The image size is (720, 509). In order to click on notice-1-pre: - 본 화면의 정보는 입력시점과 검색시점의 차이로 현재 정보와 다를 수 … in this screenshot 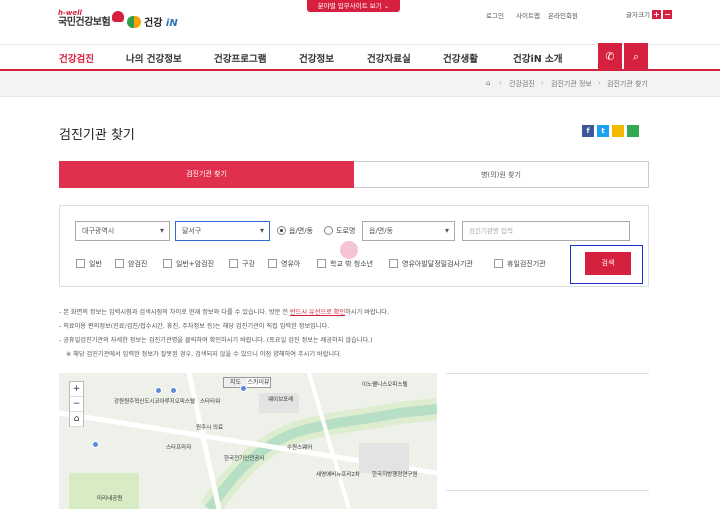, I will do `click(174, 312)`.